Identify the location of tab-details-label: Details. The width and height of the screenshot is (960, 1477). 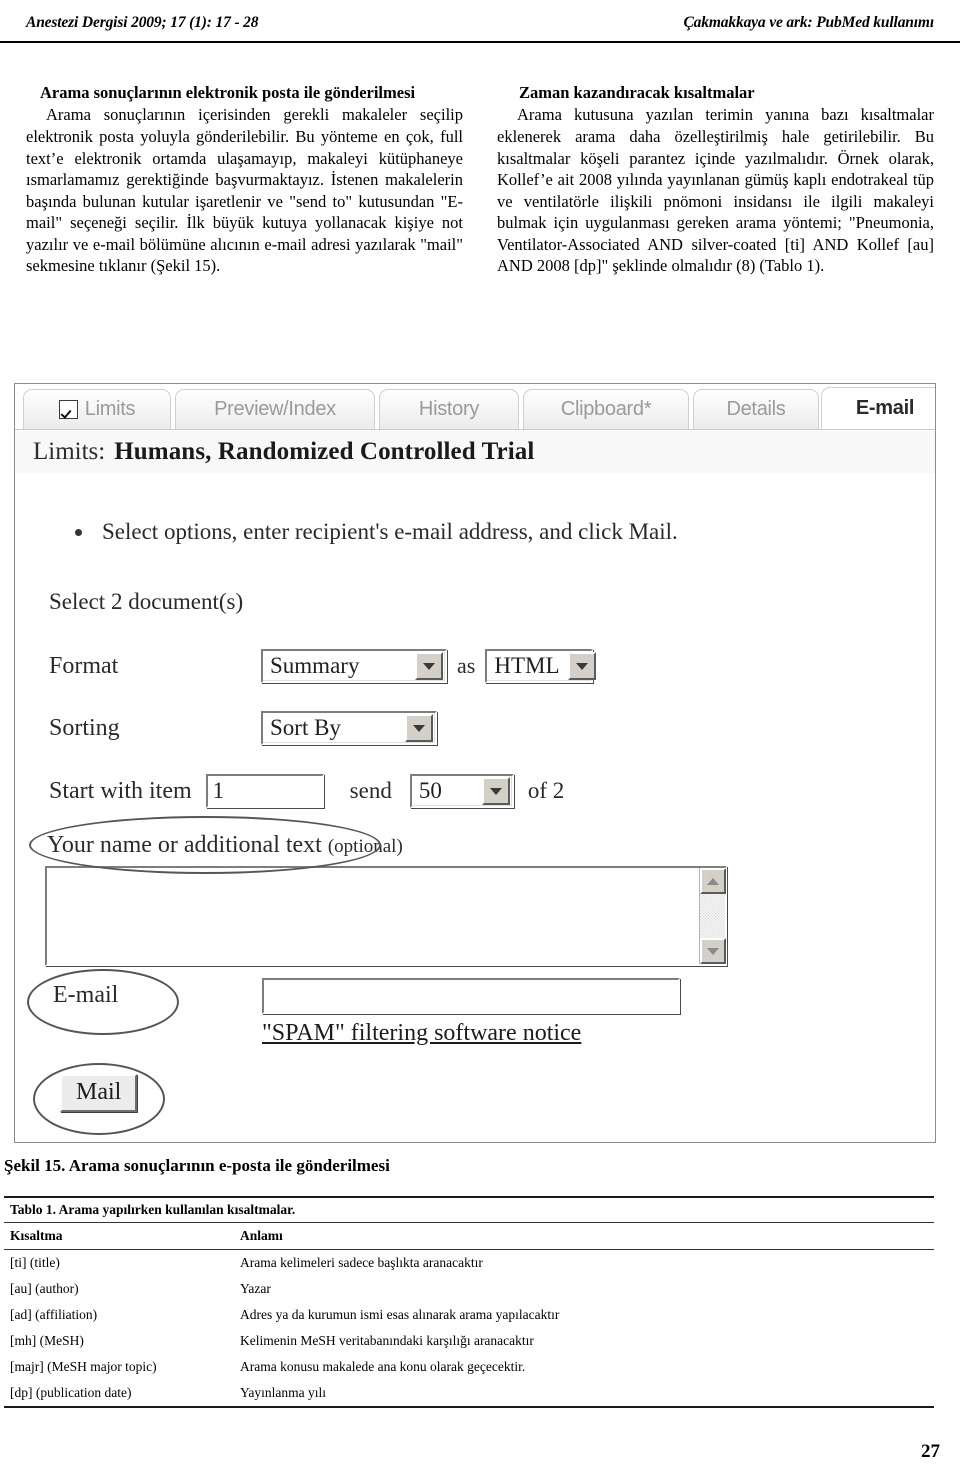
(756, 409).